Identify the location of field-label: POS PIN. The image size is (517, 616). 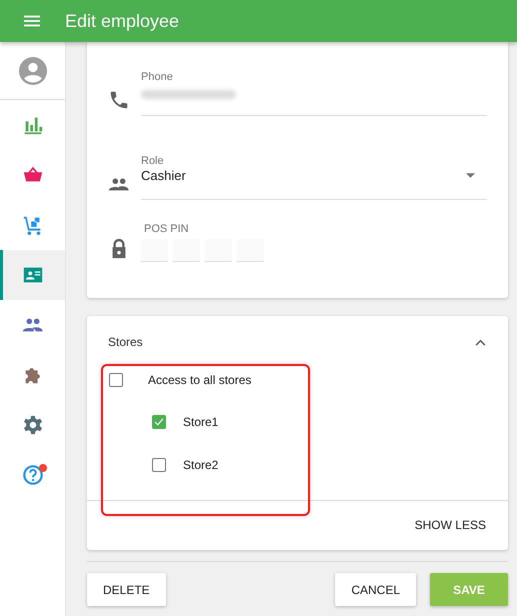
(167, 229).